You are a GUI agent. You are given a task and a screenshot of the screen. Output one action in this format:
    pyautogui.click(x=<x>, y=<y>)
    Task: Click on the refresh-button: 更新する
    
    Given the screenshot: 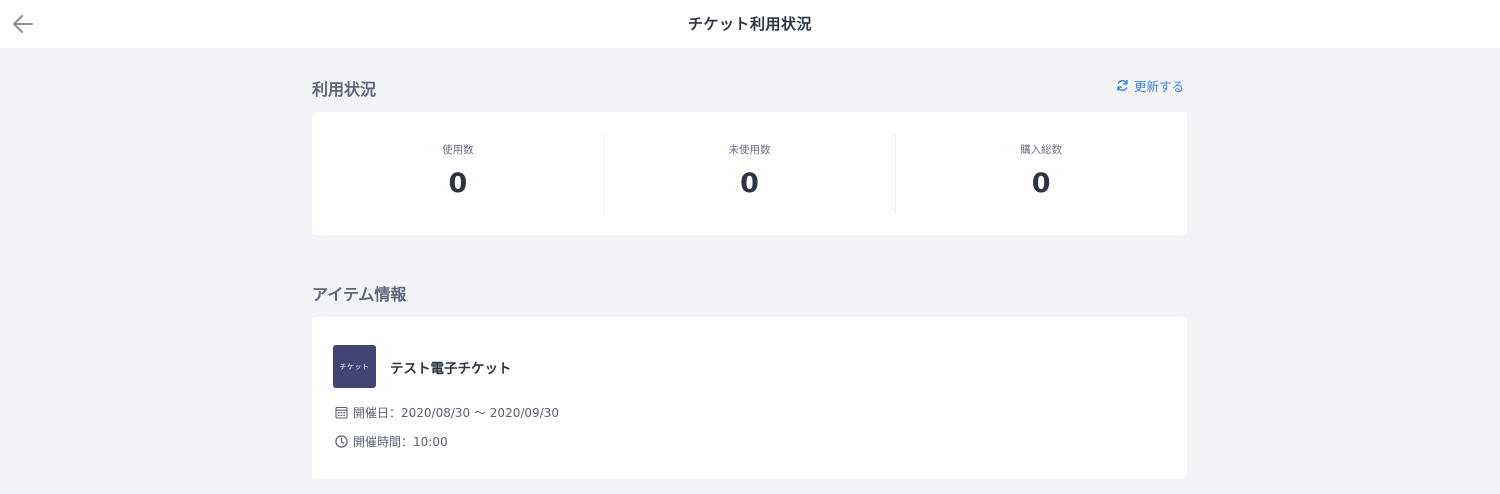 What is the action you would take?
    pyautogui.click(x=1150, y=85)
    